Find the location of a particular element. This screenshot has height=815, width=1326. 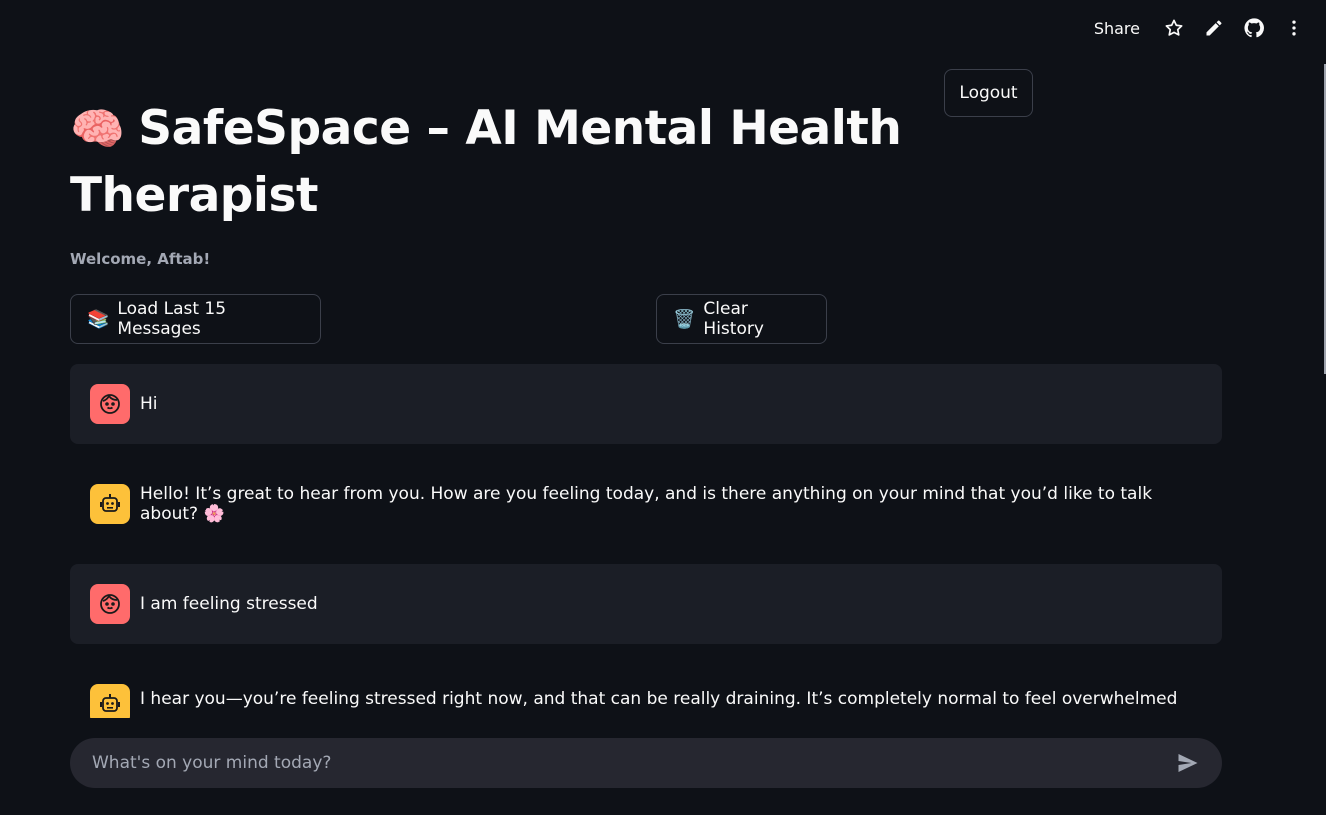

page-title: 🧠 SafeSpace – AI Mental Health Therapist is located at coordinates (500, 162).